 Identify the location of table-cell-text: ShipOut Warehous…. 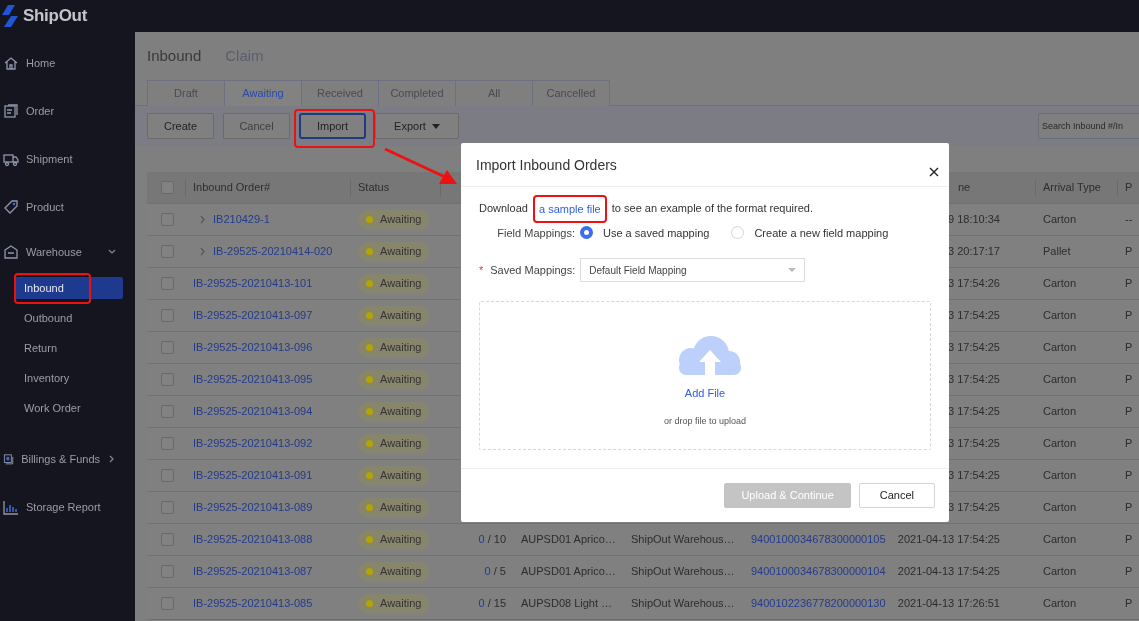
(683, 540).